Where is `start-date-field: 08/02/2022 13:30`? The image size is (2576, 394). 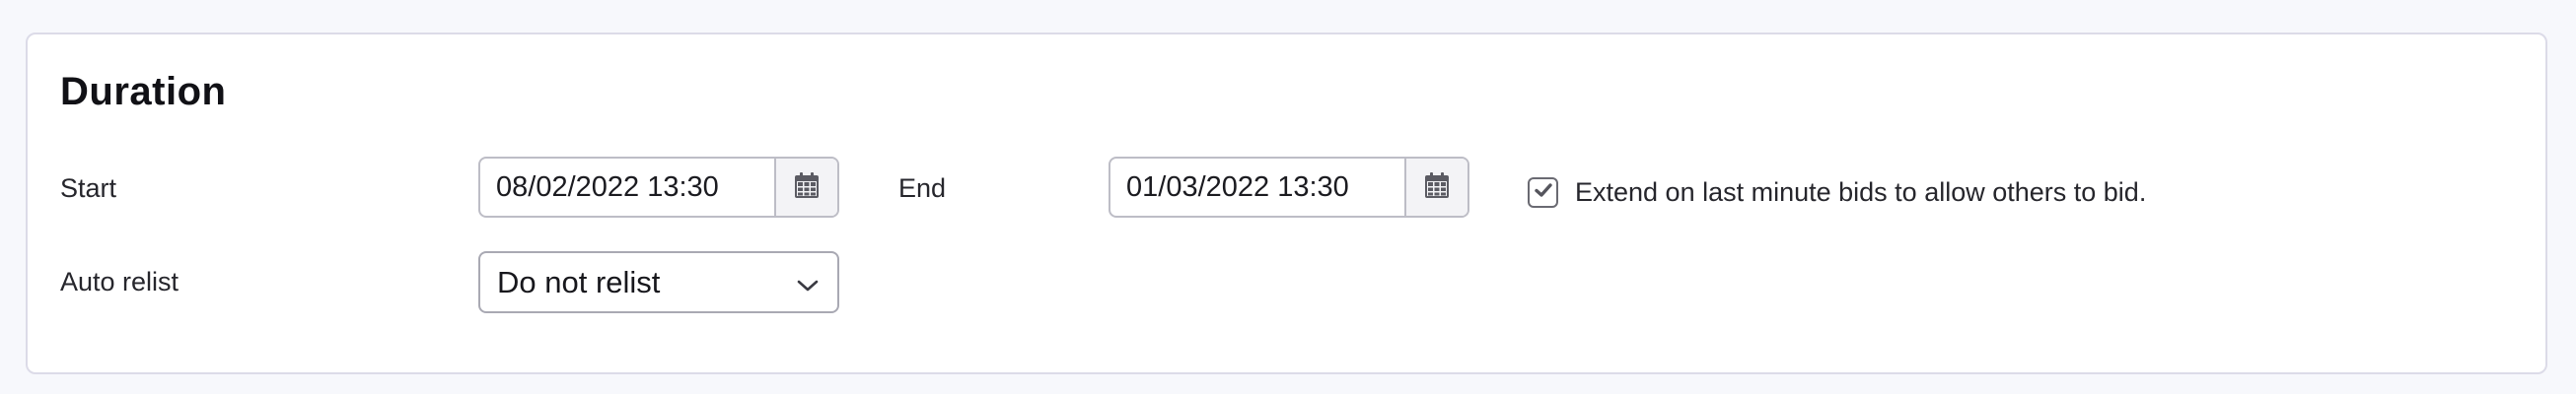 start-date-field: 08/02/2022 13:30 is located at coordinates (658, 187).